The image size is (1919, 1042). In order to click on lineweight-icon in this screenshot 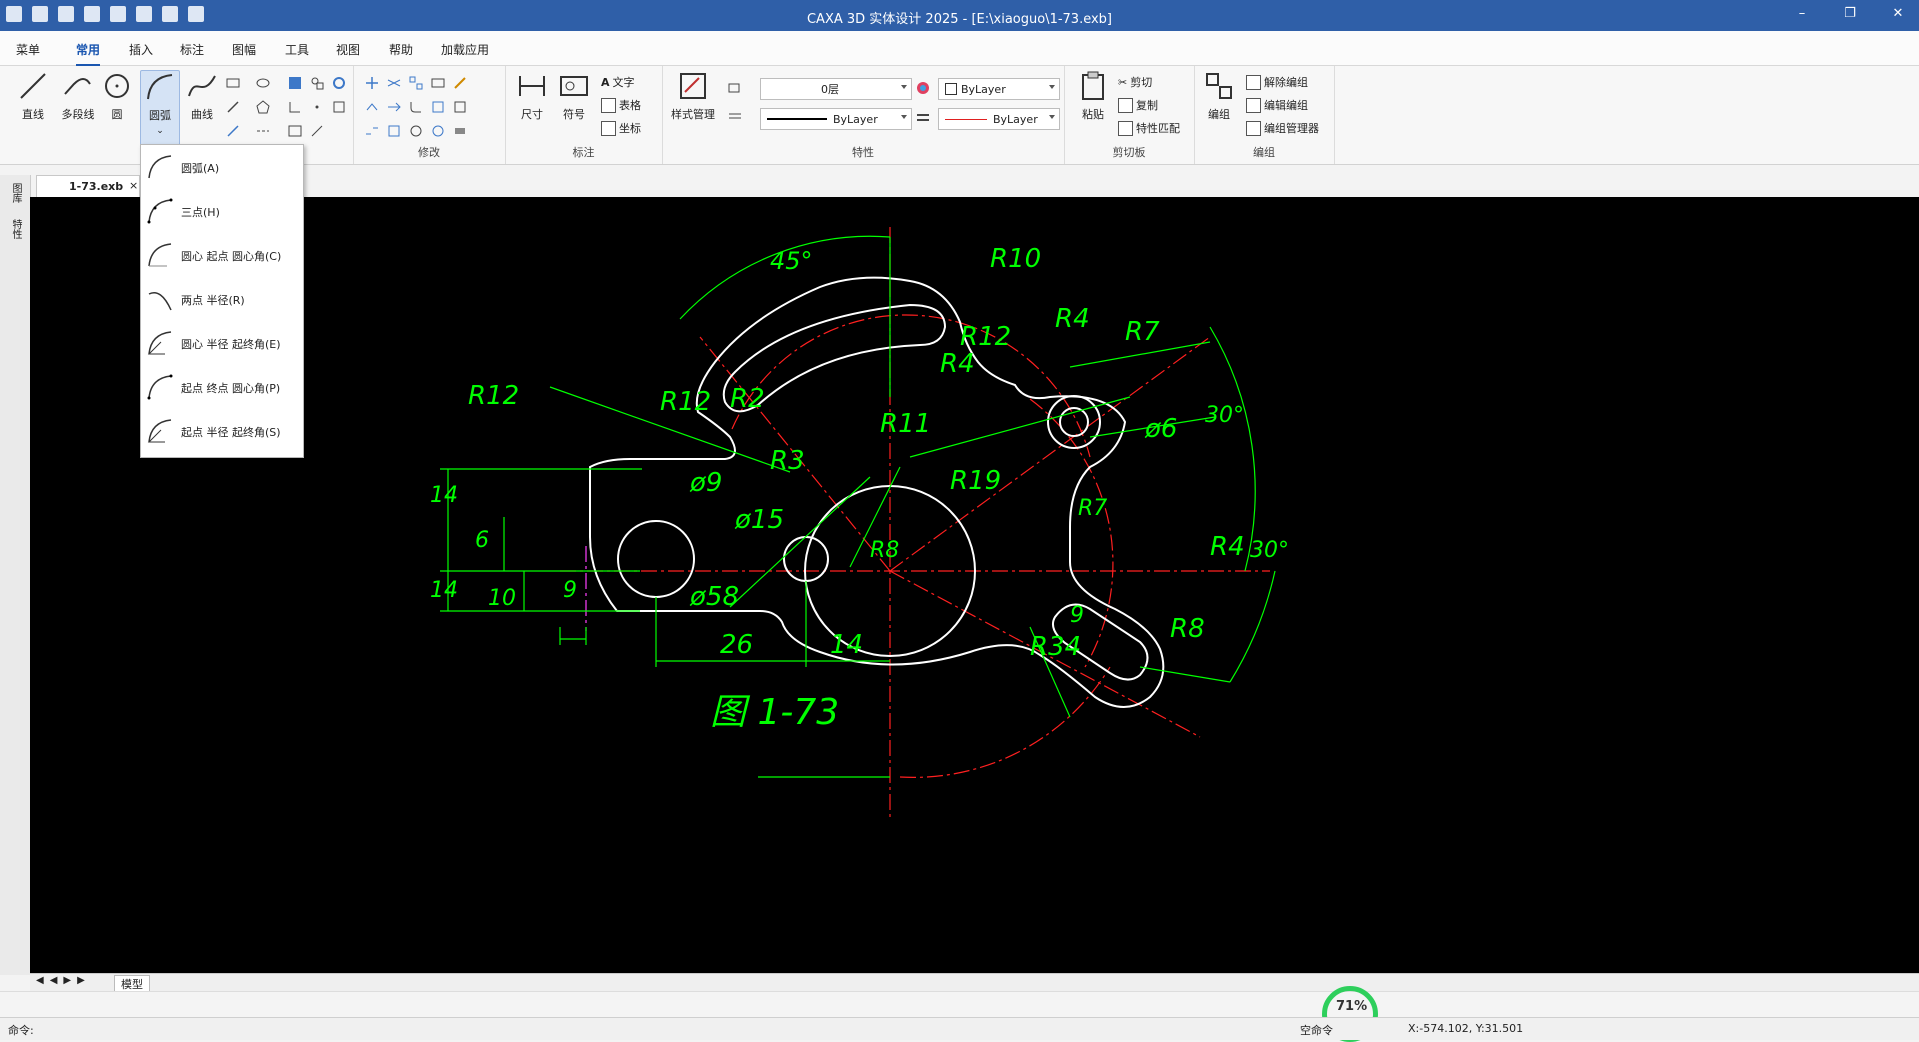, I will do `click(923, 118)`.